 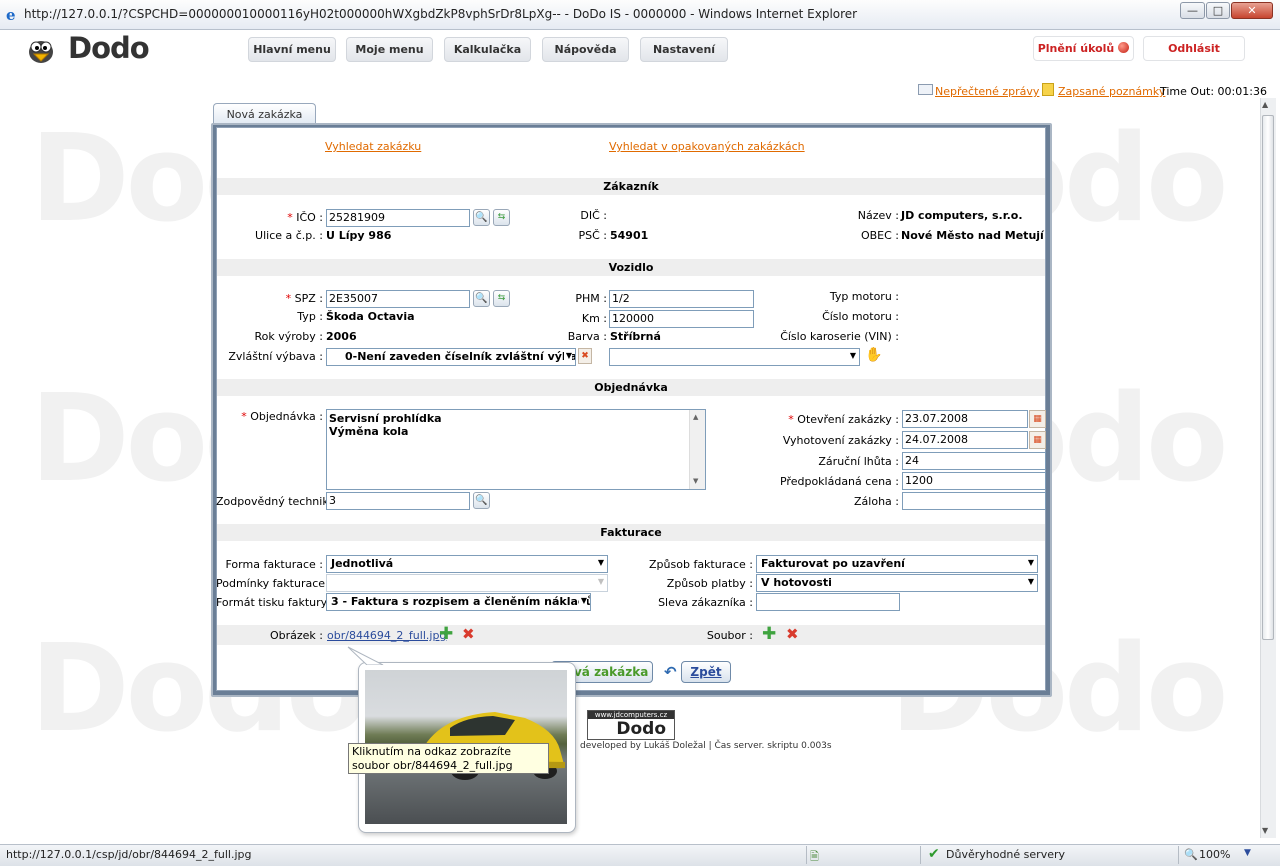 I want to click on spz-input: 2E35007, so click(x=398, y=299).